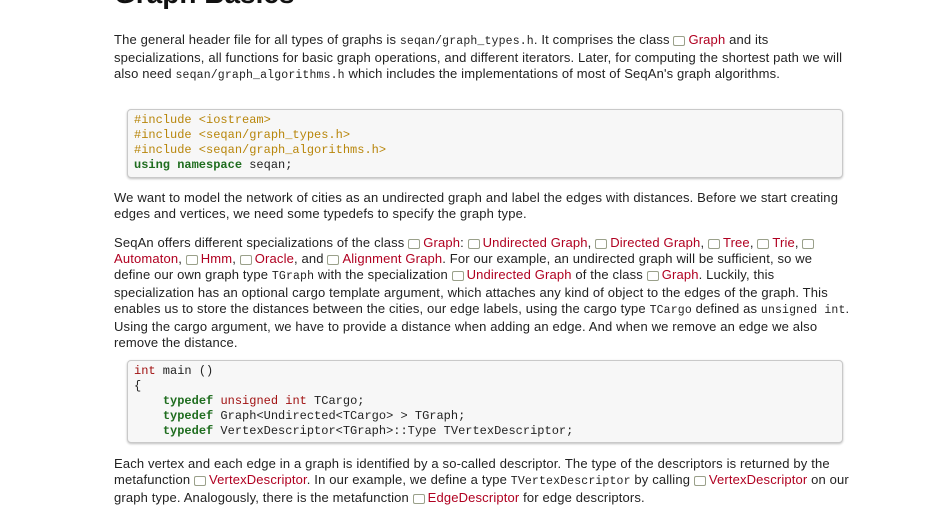 Image resolution: width=946 pixels, height=510 pixels. What do you see at coordinates (392, 258) in the screenshot?
I see `link-alignment-graph: Alignment Graph` at bounding box center [392, 258].